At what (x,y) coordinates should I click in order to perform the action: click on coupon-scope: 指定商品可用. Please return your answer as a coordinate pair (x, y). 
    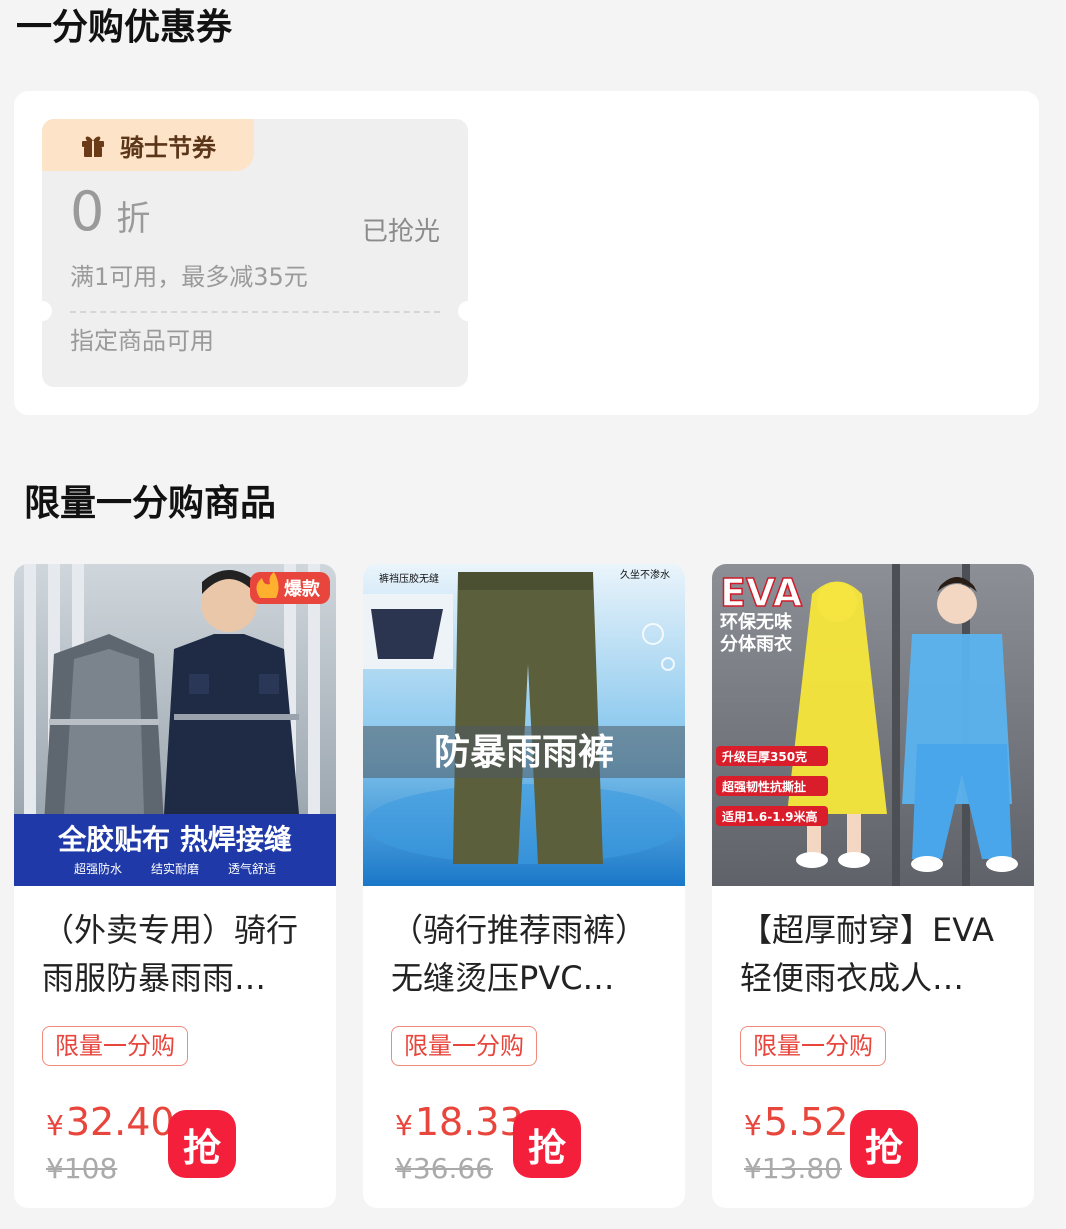
    Looking at the image, I should click on (142, 341).